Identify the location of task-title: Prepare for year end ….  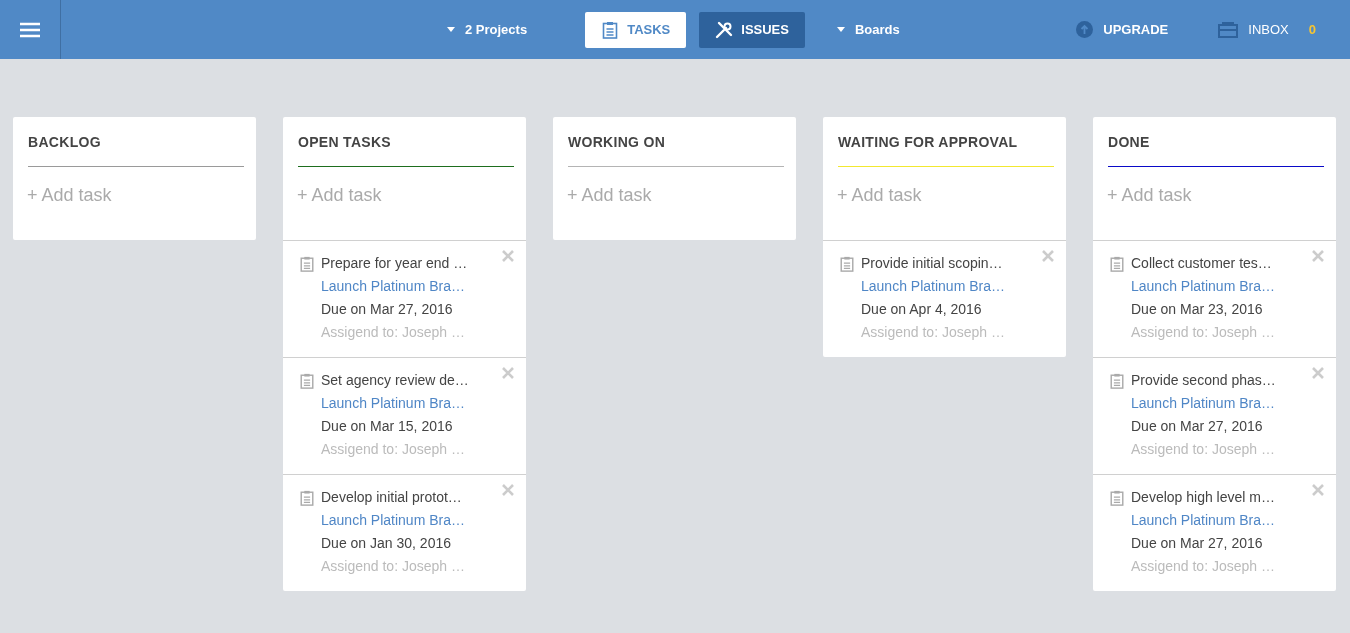
(394, 263).